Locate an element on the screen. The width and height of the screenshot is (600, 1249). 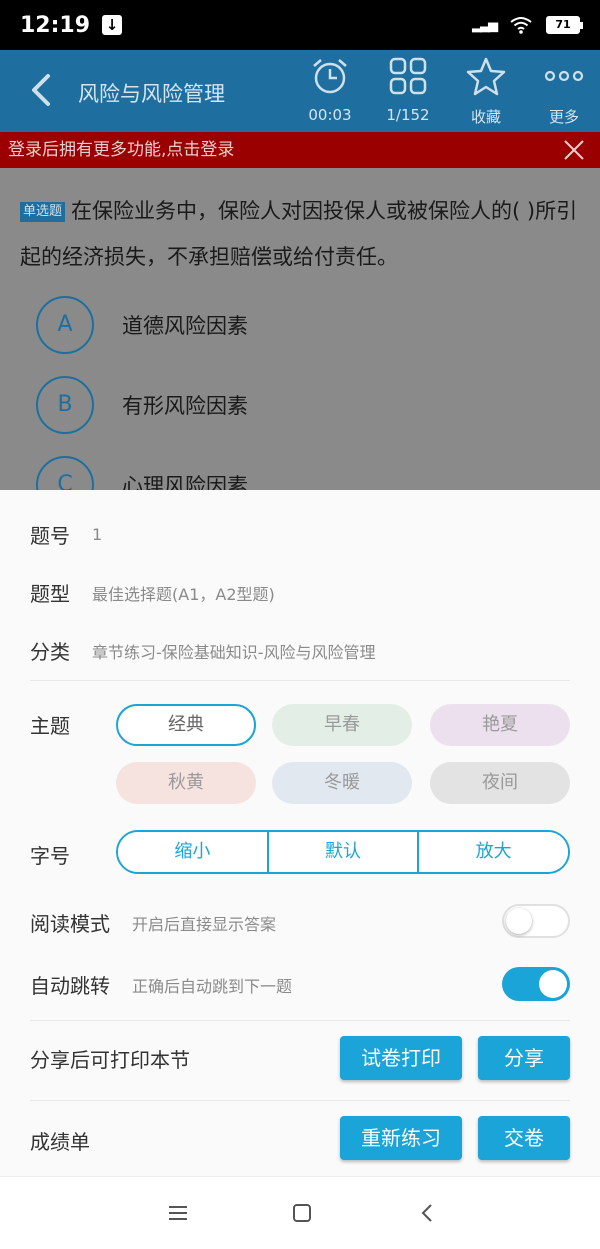
close-icon is located at coordinates (574, 150).